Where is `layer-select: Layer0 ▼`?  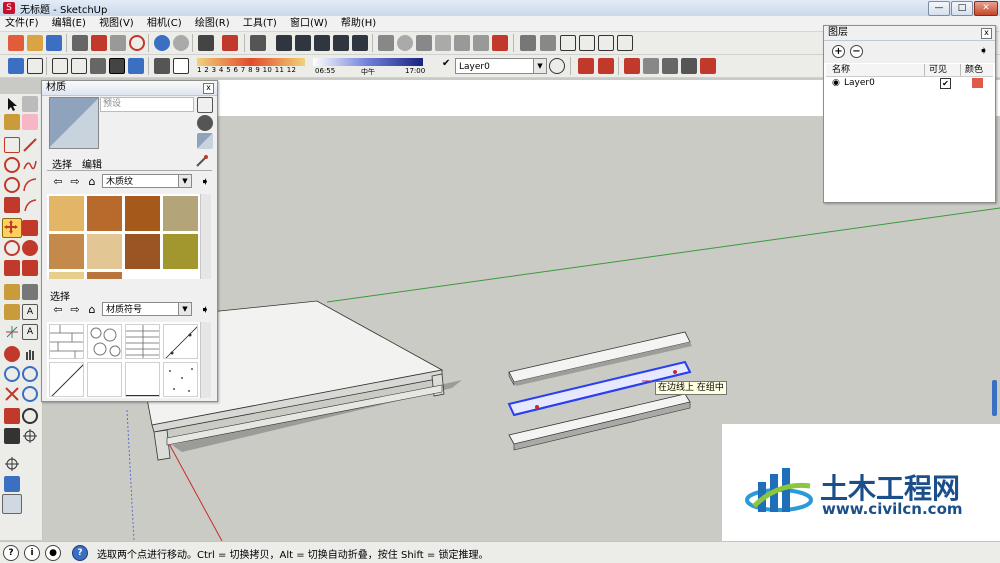
layer-select: Layer0 ▼ is located at coordinates (501, 66).